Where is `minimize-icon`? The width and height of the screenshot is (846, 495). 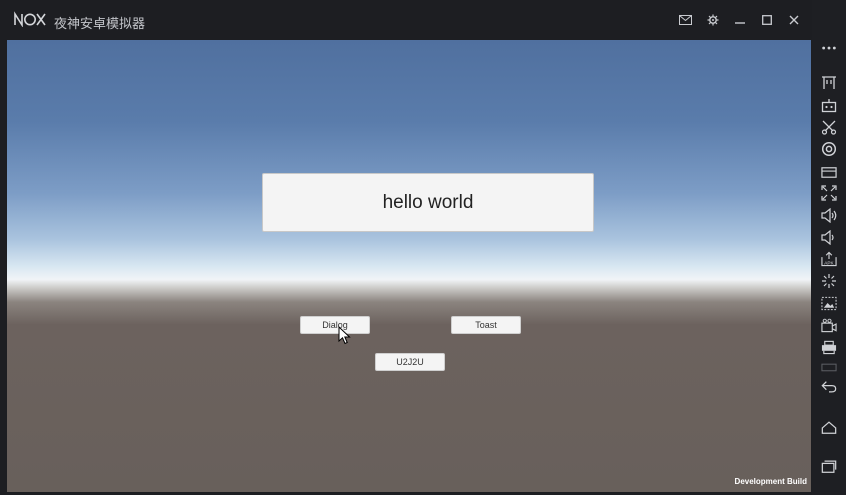
minimize-icon is located at coordinates (740, 23).